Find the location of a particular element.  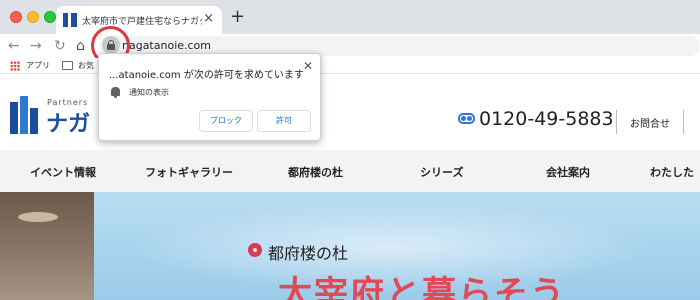

popup-close-icon: ✕ is located at coordinates (308, 66).